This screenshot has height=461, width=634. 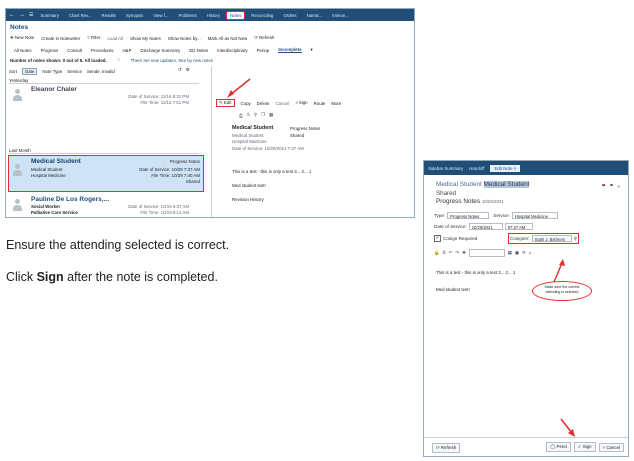 What do you see at coordinates (530, 253) in the screenshot?
I see `help-icon: ?` at bounding box center [530, 253].